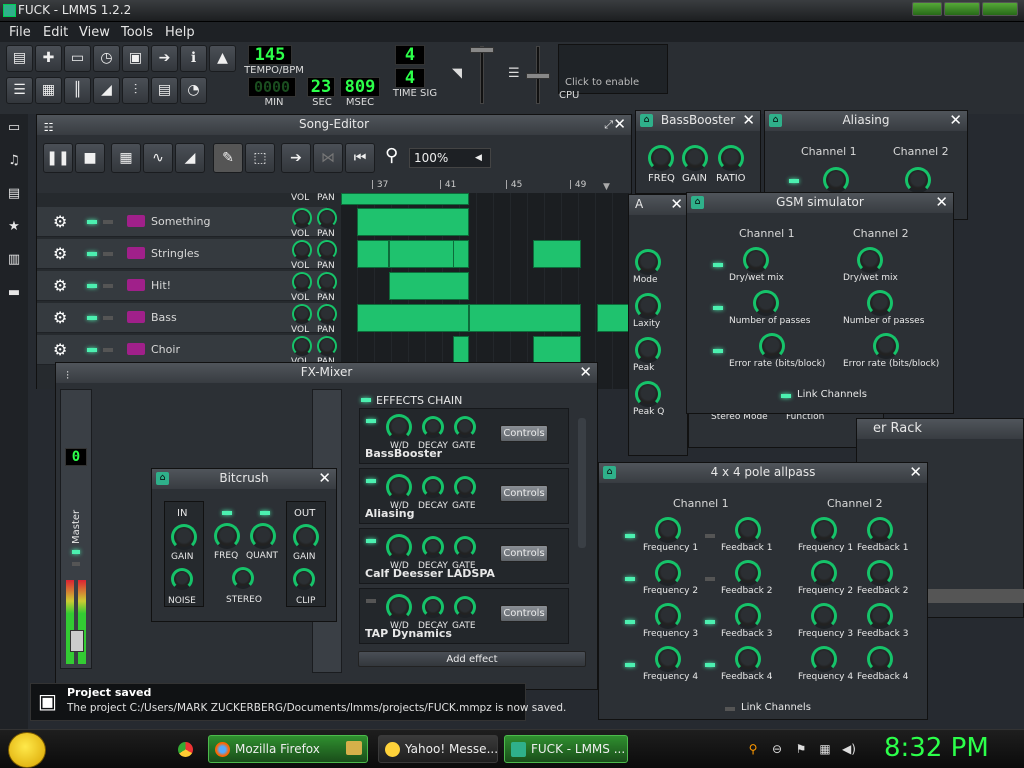 This screenshot has width=1024, height=768. I want to click on output-gain-knob, so click(306, 537).